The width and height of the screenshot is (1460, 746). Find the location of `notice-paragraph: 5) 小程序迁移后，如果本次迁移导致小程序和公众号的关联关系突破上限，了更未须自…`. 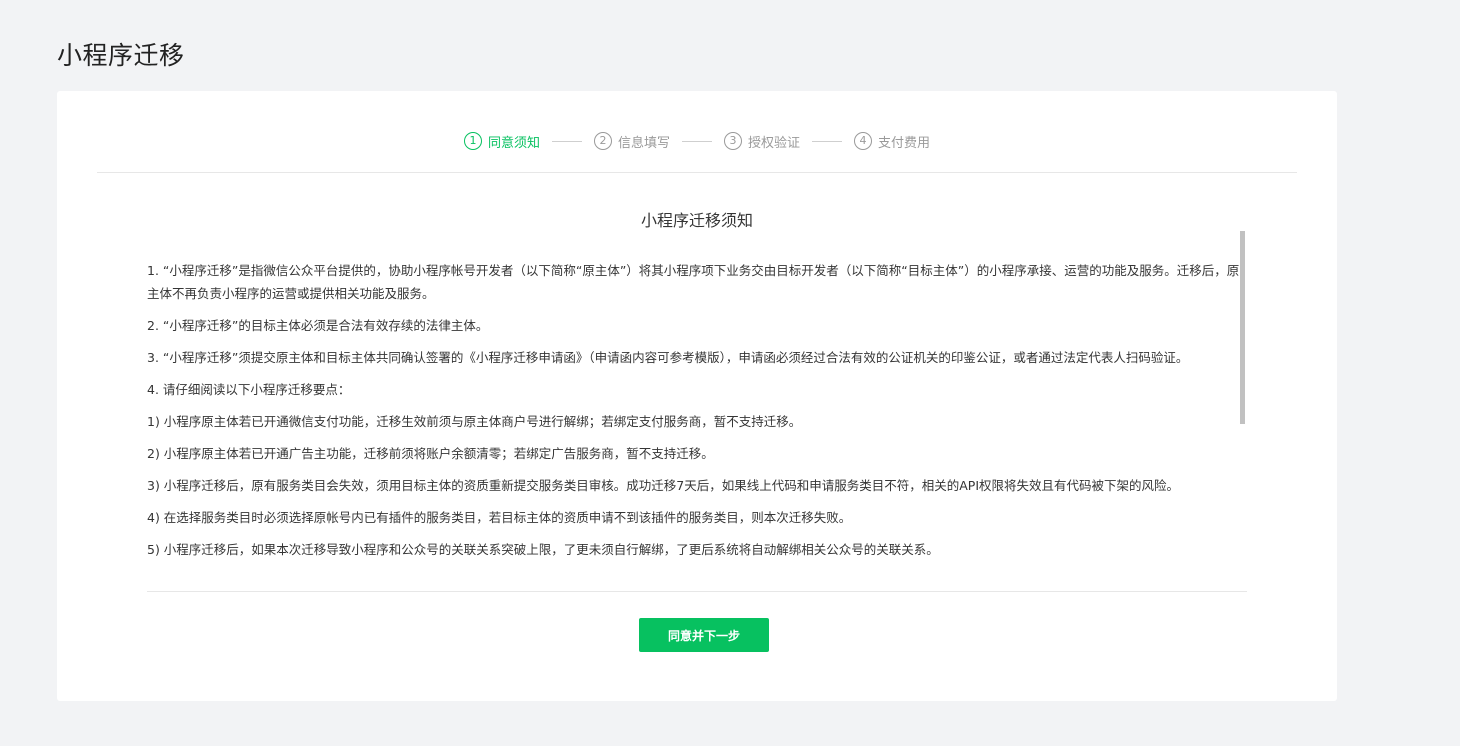

notice-paragraph: 5) 小程序迁移后，如果本次迁移导致小程序和公众号的关联关系突破上限，了更未须自… is located at coordinates (543, 549).